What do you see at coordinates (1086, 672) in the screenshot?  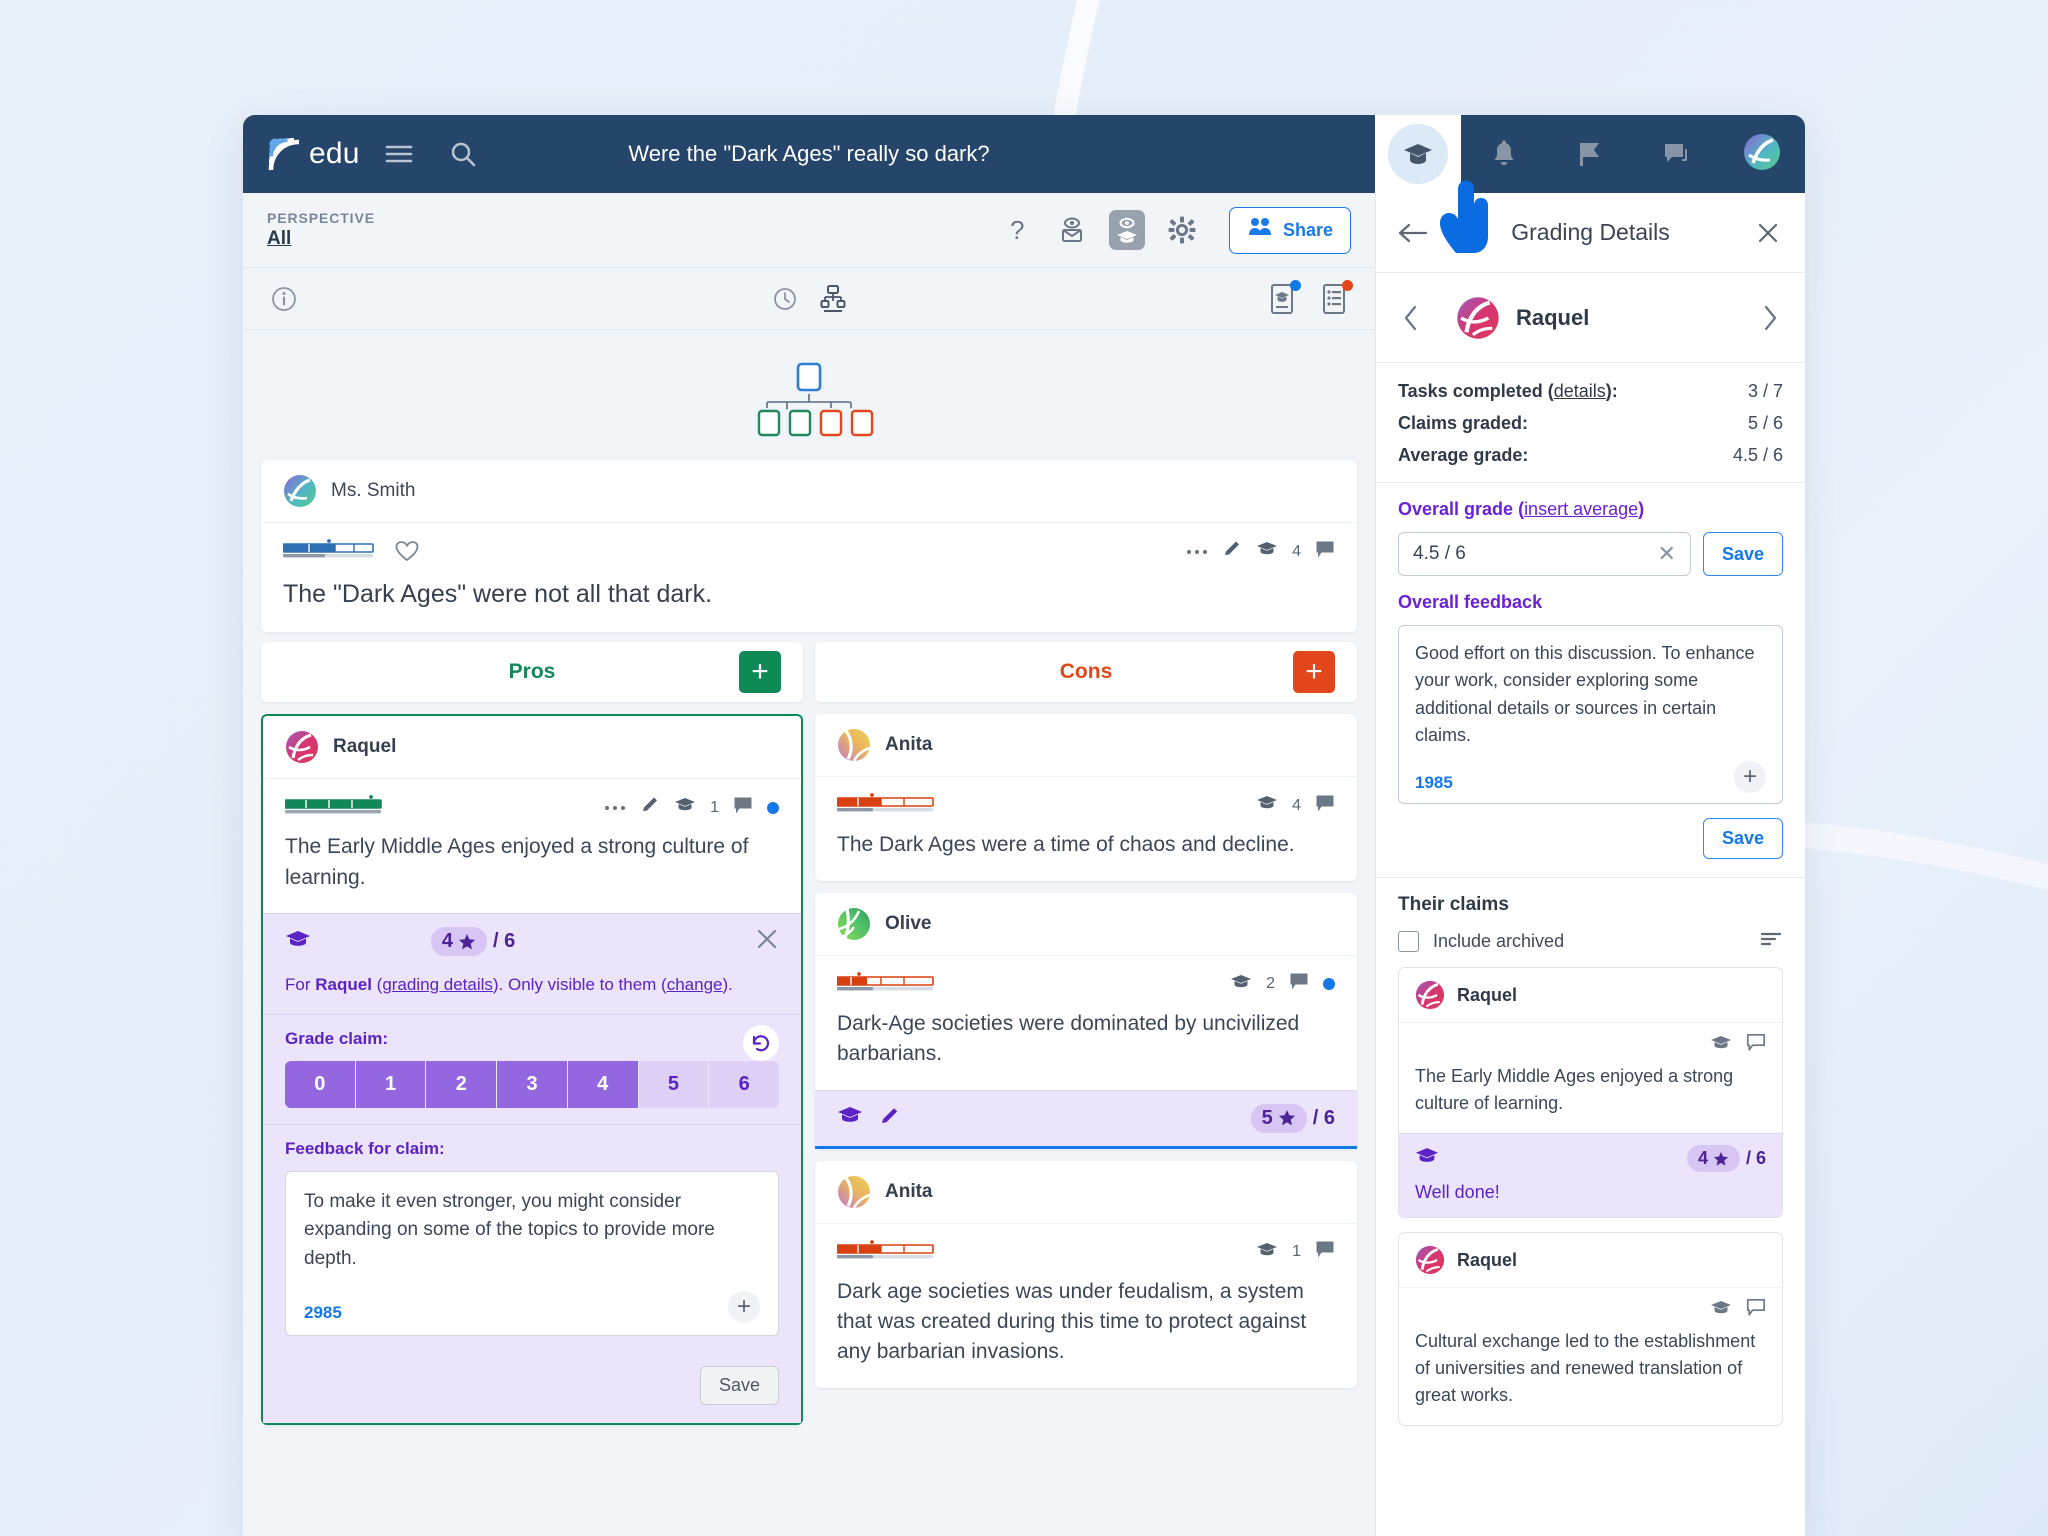 I see `cons-header: Cons +` at bounding box center [1086, 672].